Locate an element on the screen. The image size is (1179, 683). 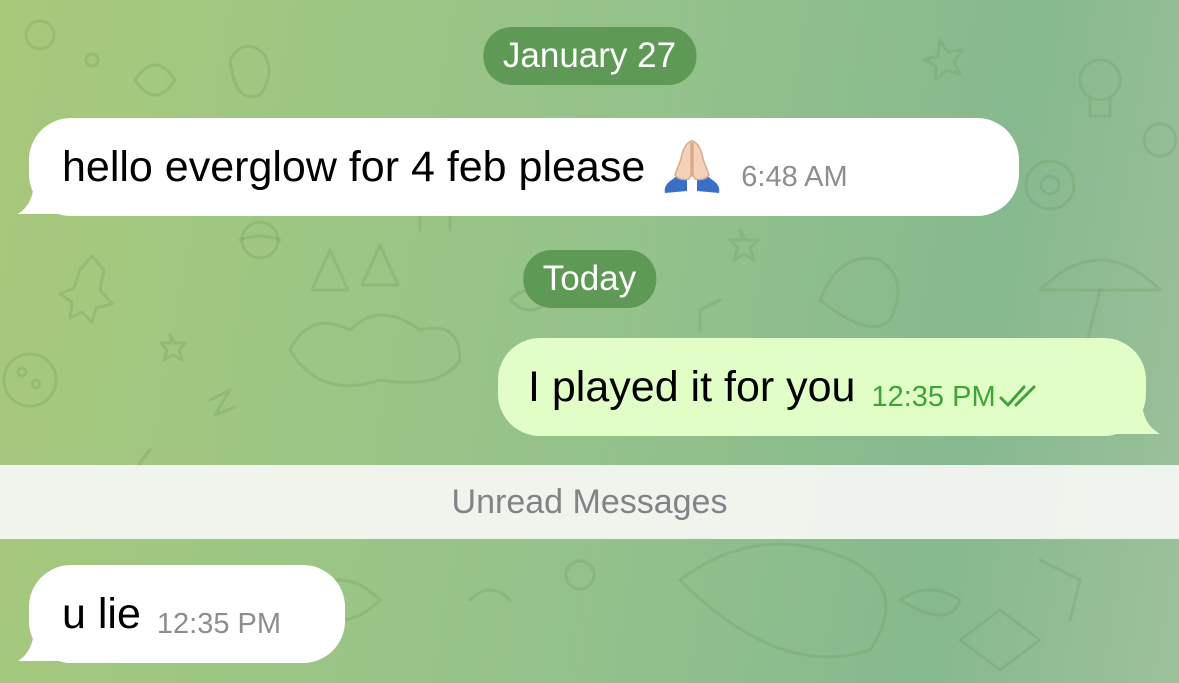
double-check-read-icon is located at coordinates (1017, 396).